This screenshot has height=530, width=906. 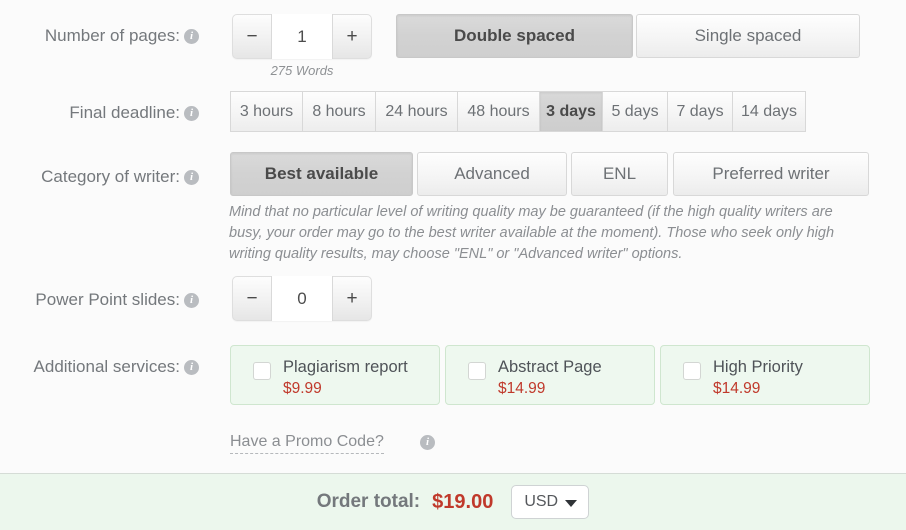 I want to click on pages-decrement-button: −, so click(x=252, y=36).